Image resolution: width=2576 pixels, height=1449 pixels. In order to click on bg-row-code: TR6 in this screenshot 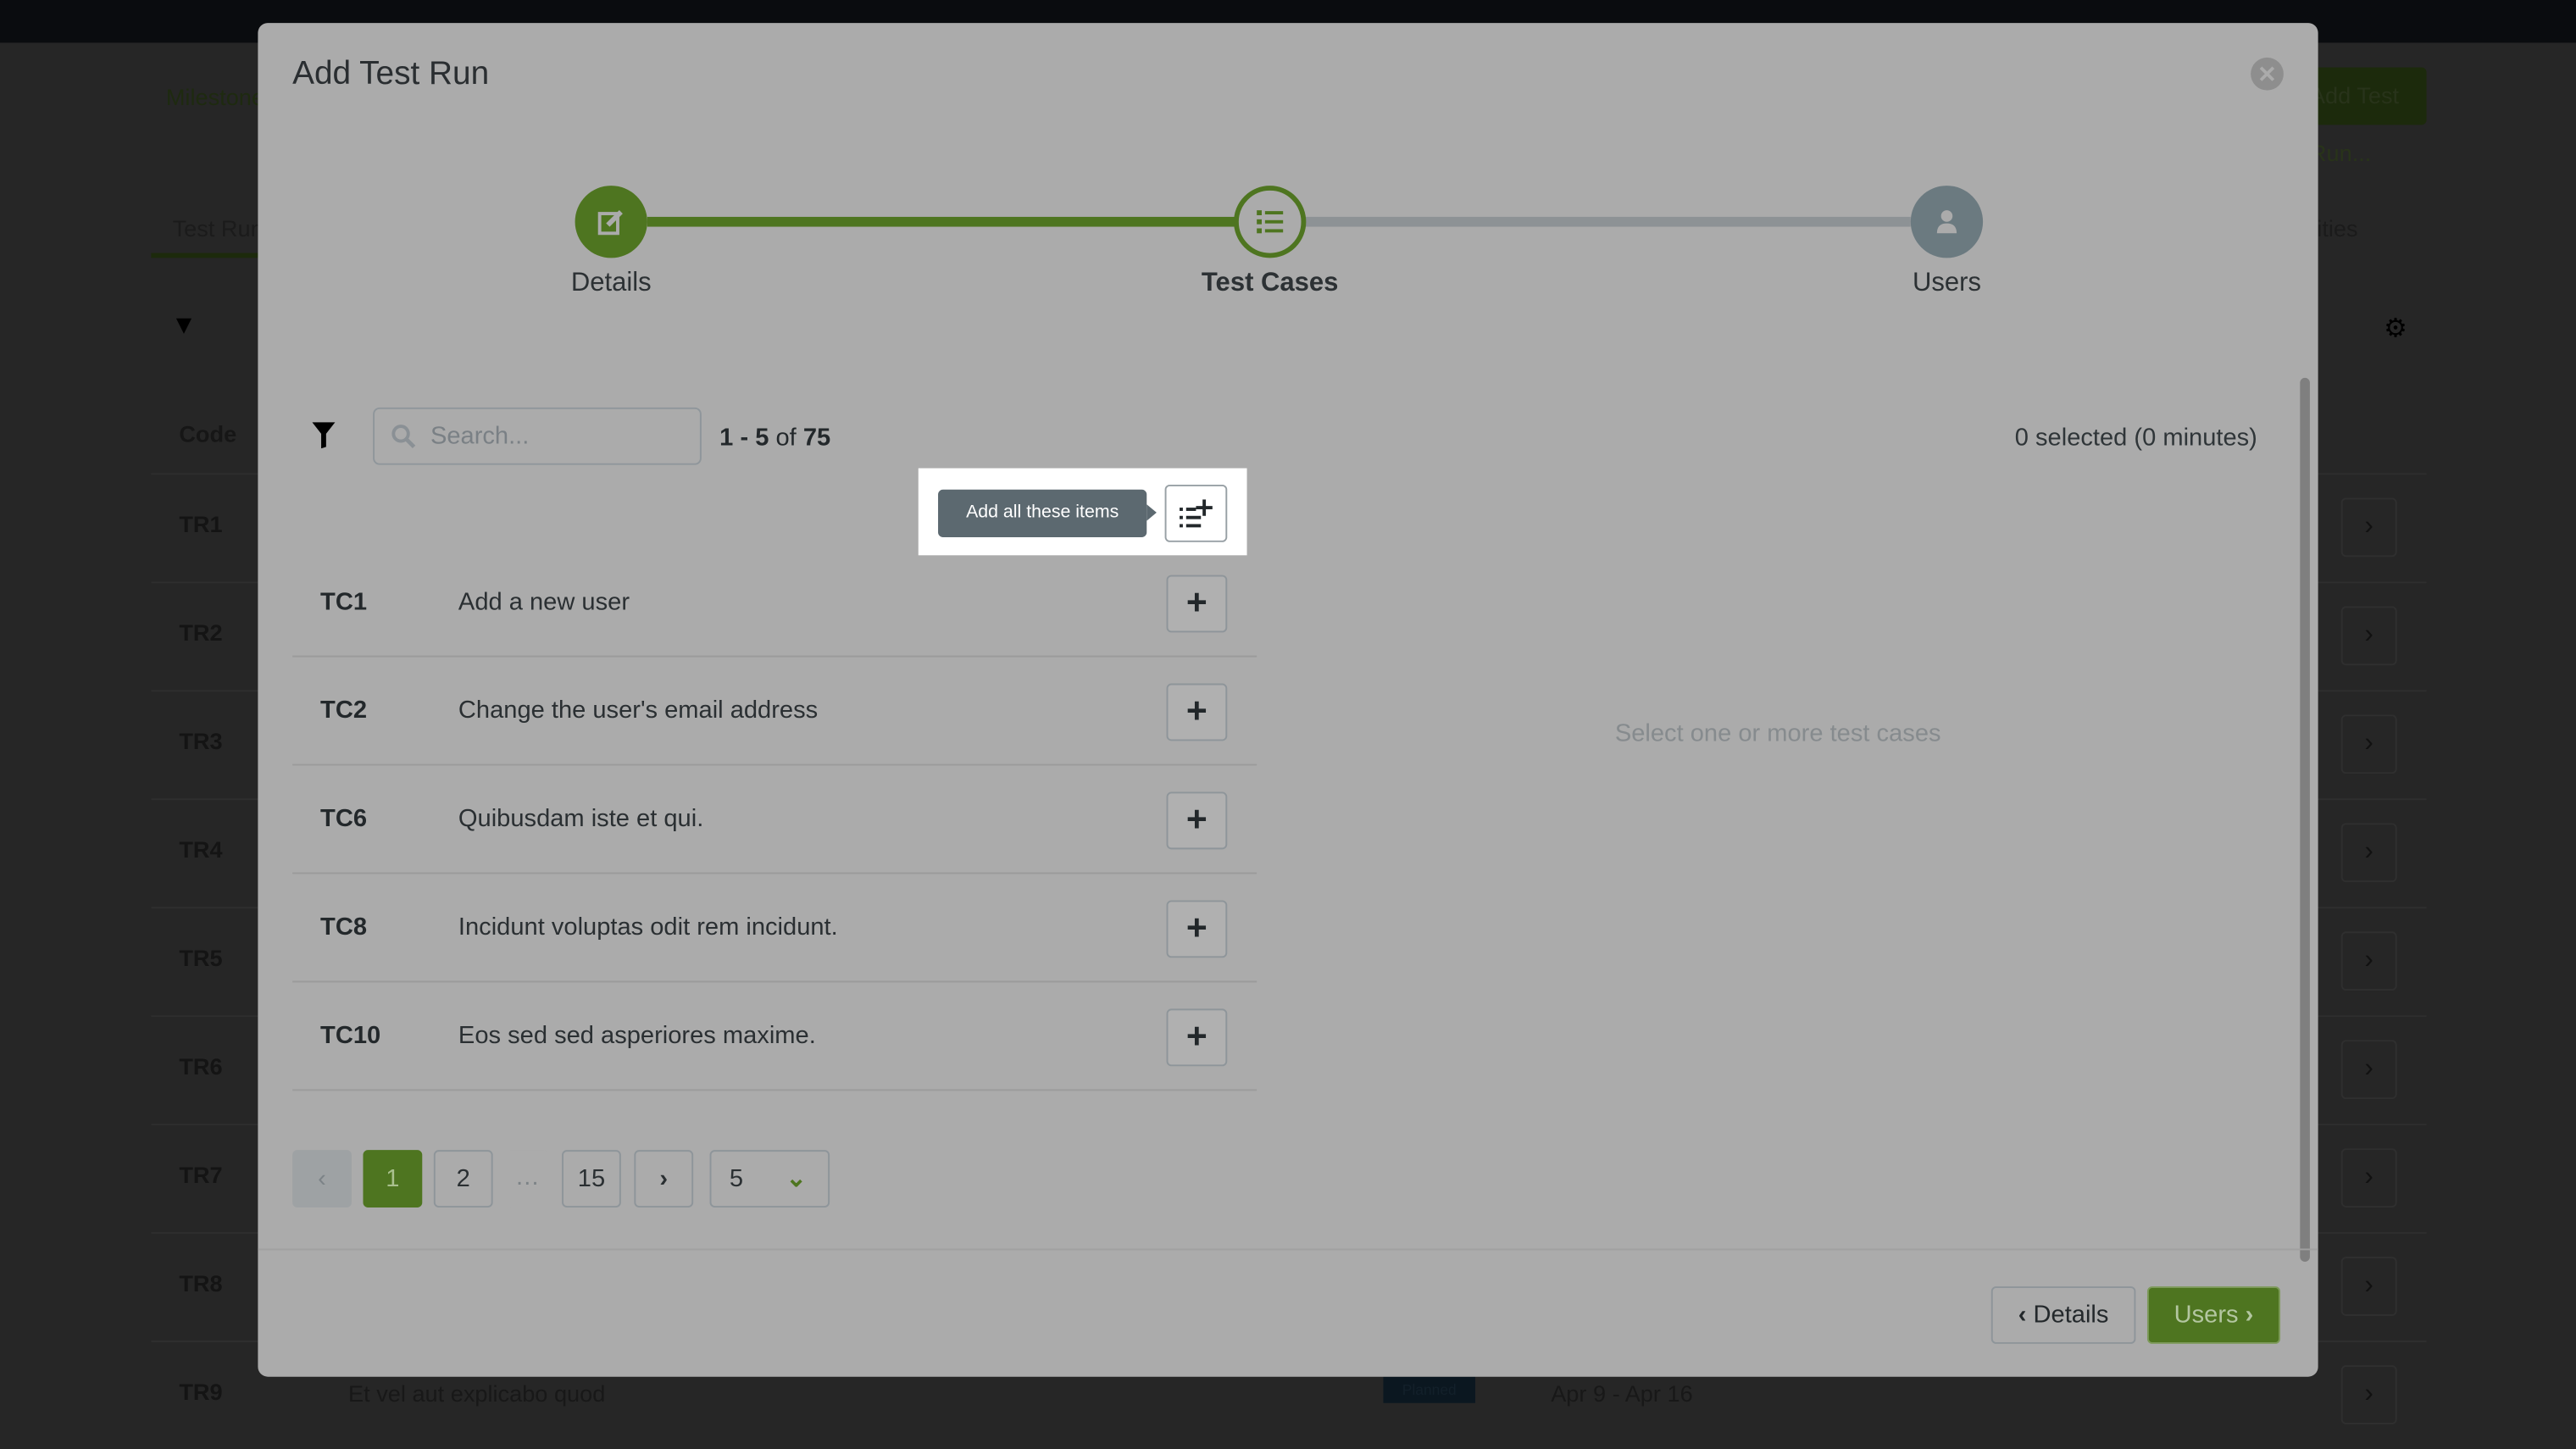, I will do `click(201, 1066)`.